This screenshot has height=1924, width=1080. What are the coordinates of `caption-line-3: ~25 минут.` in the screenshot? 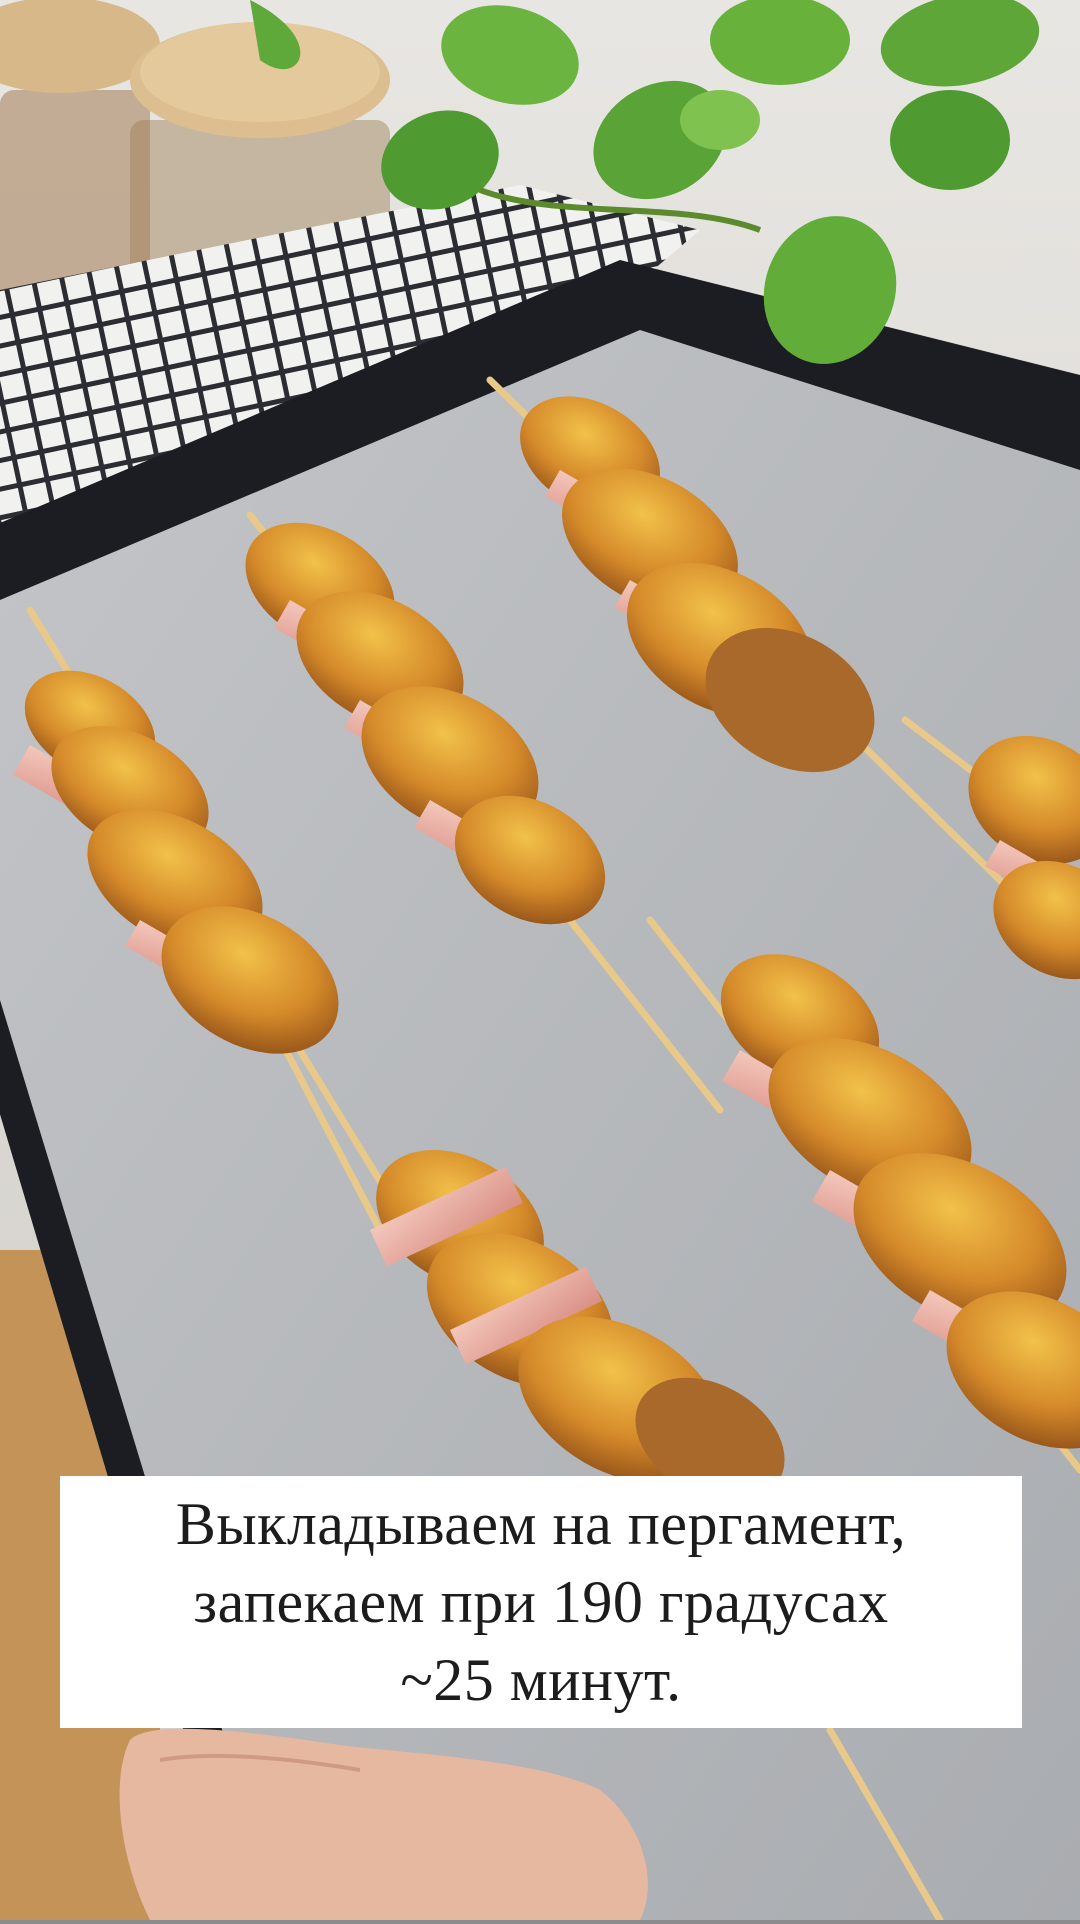 It's located at (541, 1680).